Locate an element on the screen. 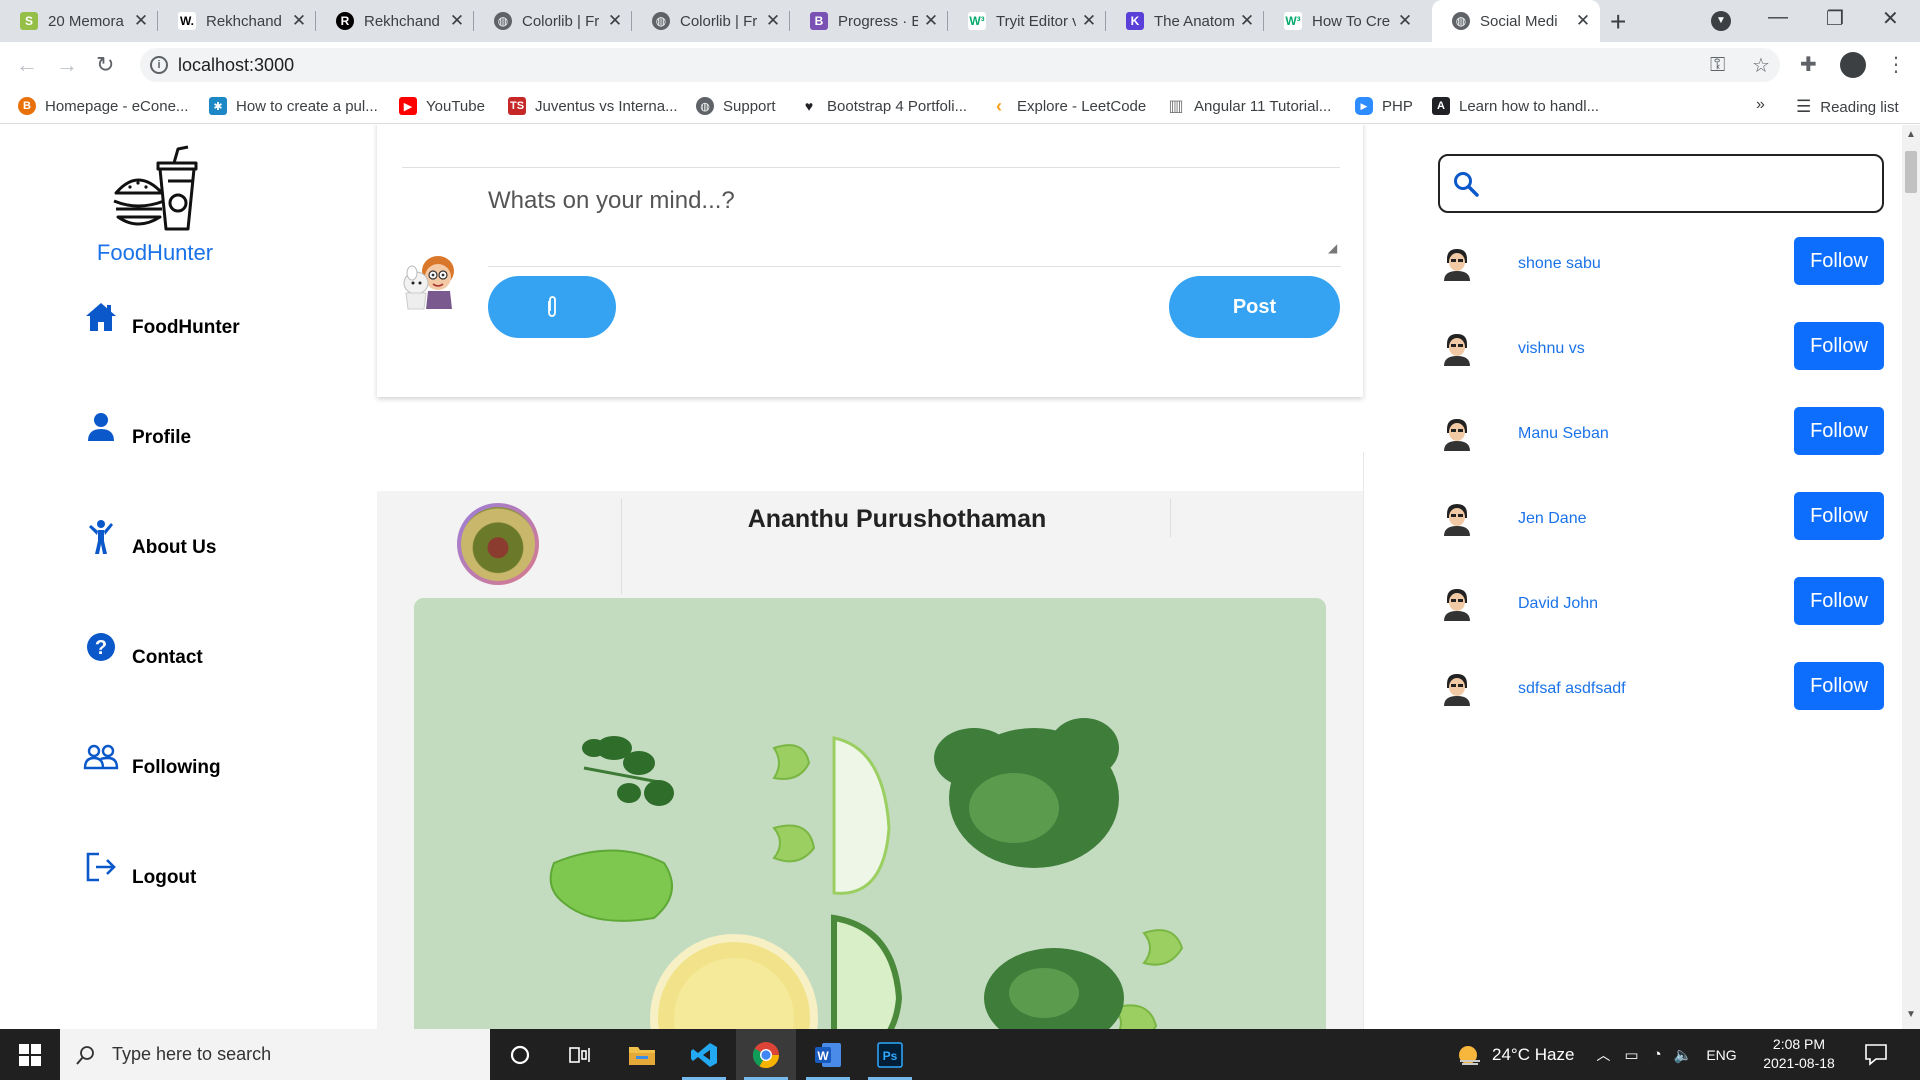 This screenshot has height=1080, width=1920. browser-tab: W. Rekhchand ✕ is located at coordinates (237, 21).